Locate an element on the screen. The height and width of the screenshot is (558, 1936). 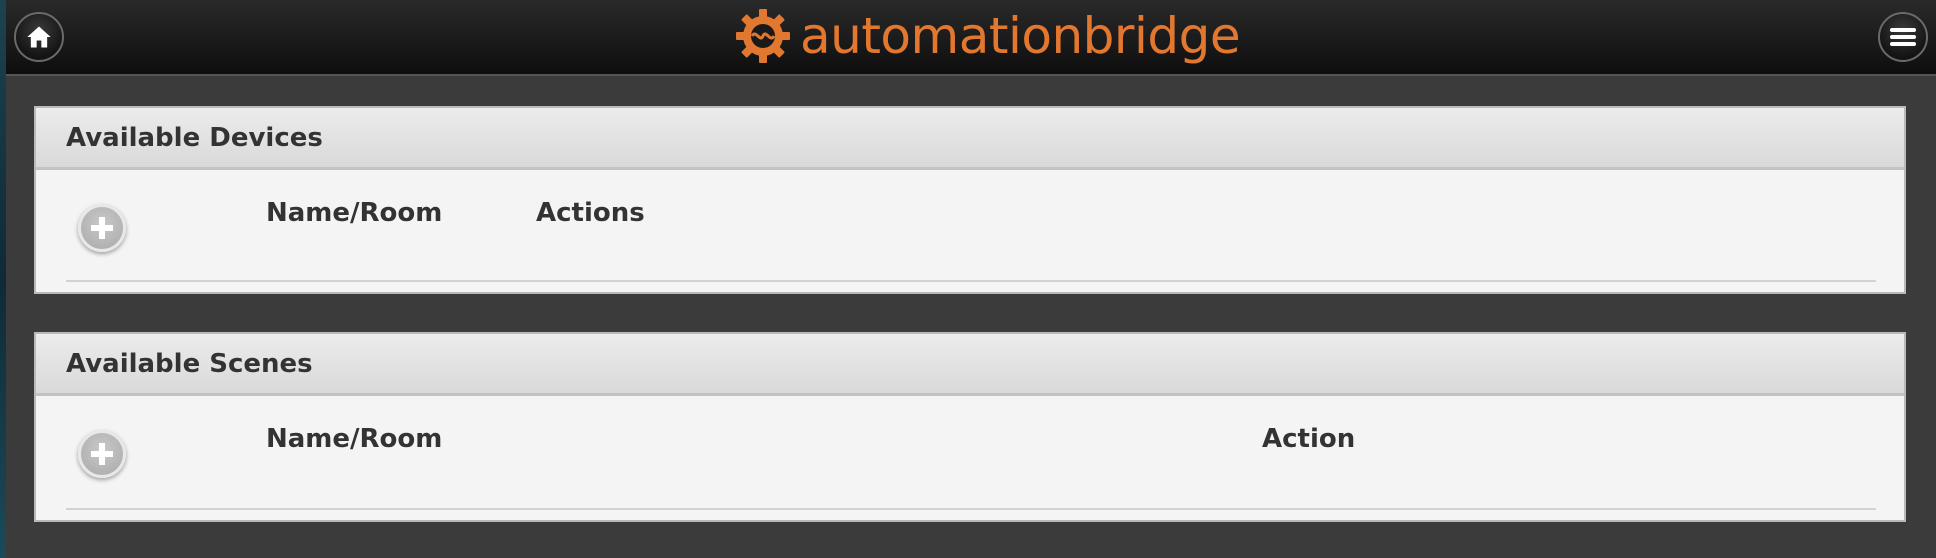
column-header-actions: Actions is located at coordinates (590, 213).